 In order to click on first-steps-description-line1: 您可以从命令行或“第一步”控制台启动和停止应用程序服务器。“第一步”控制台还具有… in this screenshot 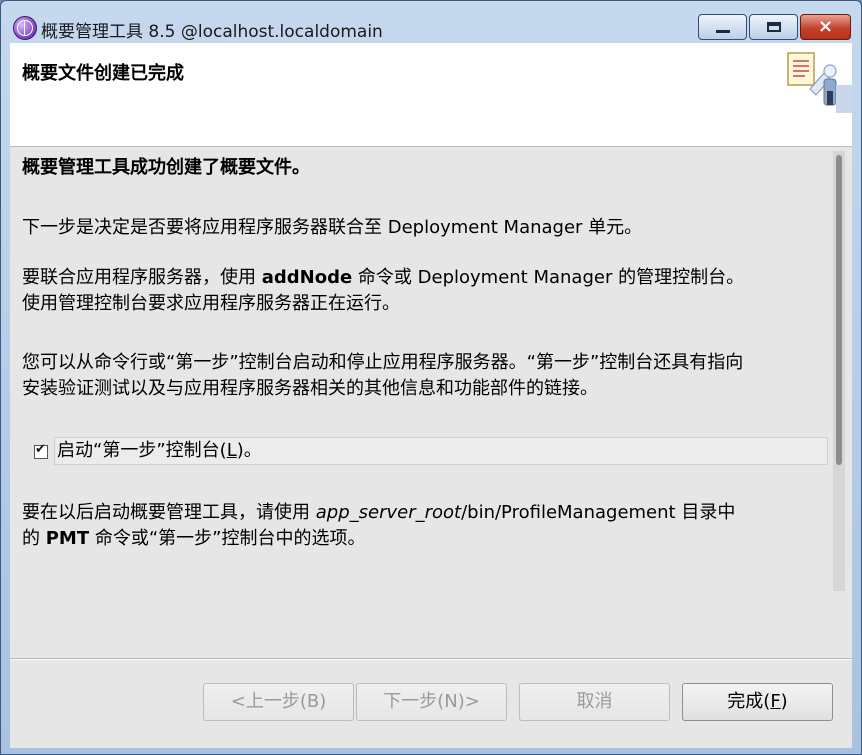, I will do `click(383, 362)`.